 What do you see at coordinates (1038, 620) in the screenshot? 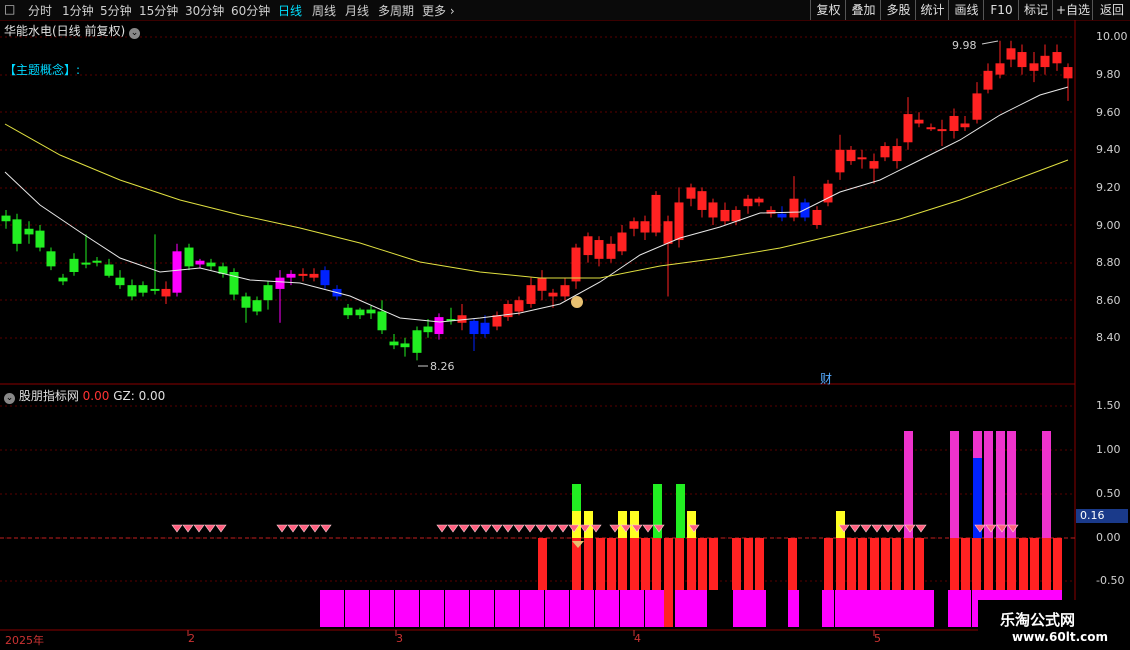
I see `watermark-title: 乐淘公式网` at bounding box center [1038, 620].